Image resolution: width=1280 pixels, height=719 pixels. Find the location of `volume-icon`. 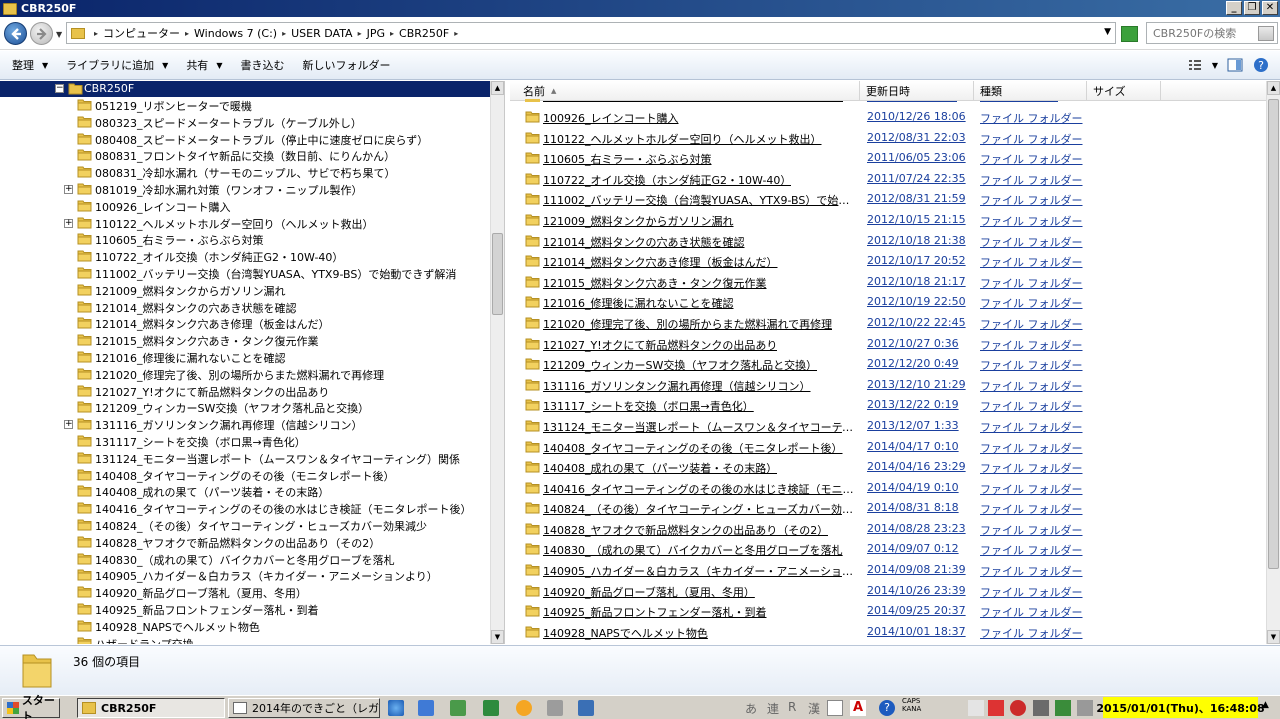

volume-icon is located at coordinates (1085, 708).